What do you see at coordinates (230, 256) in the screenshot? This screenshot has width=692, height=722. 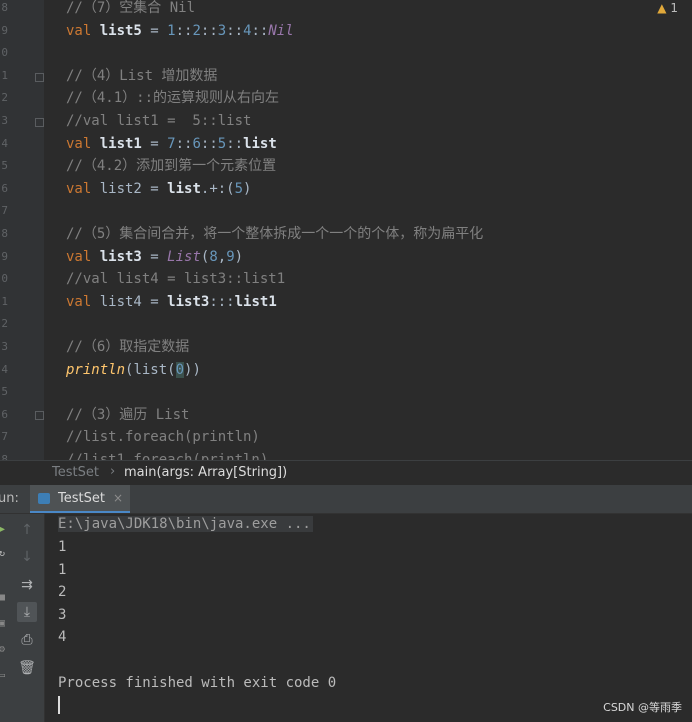 I see `code-token: 9` at bounding box center [230, 256].